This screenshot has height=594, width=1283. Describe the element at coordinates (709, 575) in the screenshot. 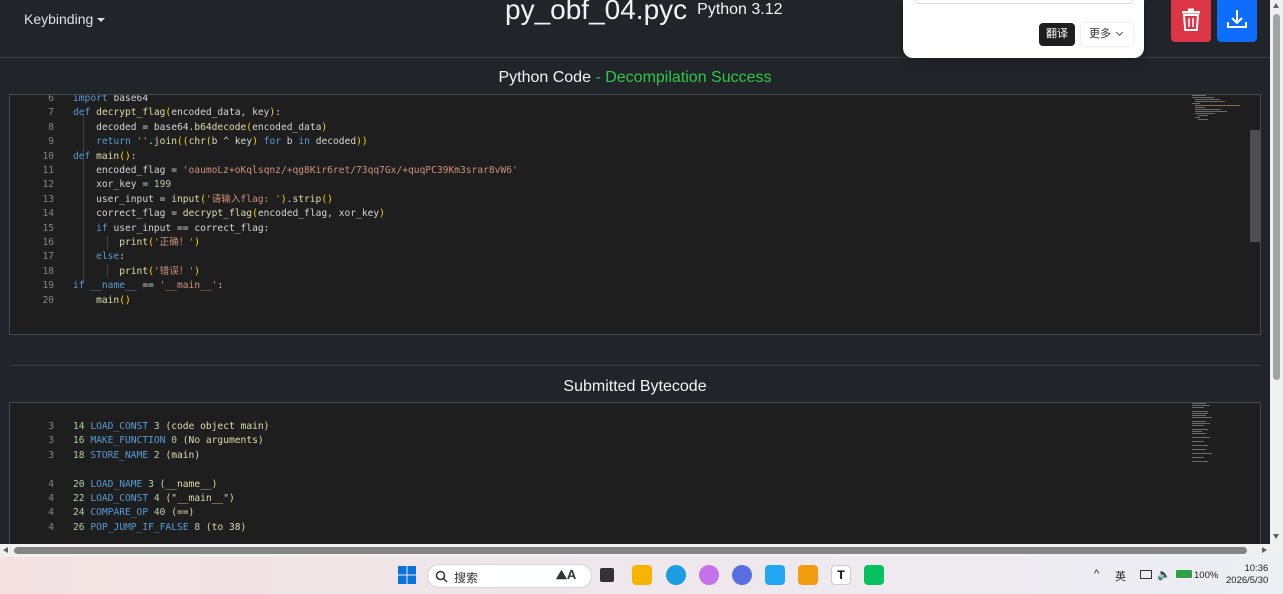

I see `cat-app-icon` at that location.